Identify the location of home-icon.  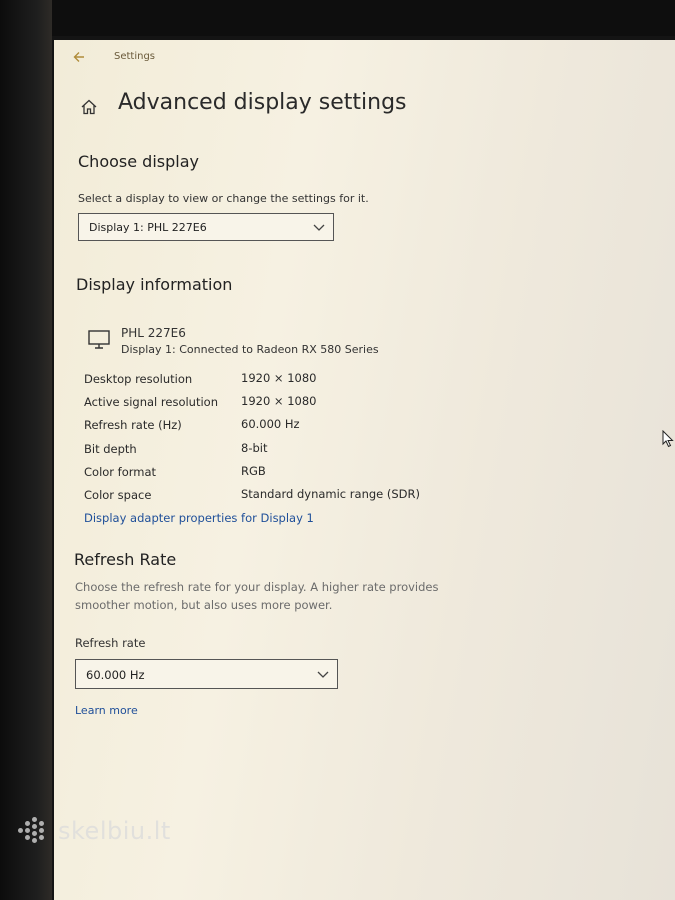
(89, 107).